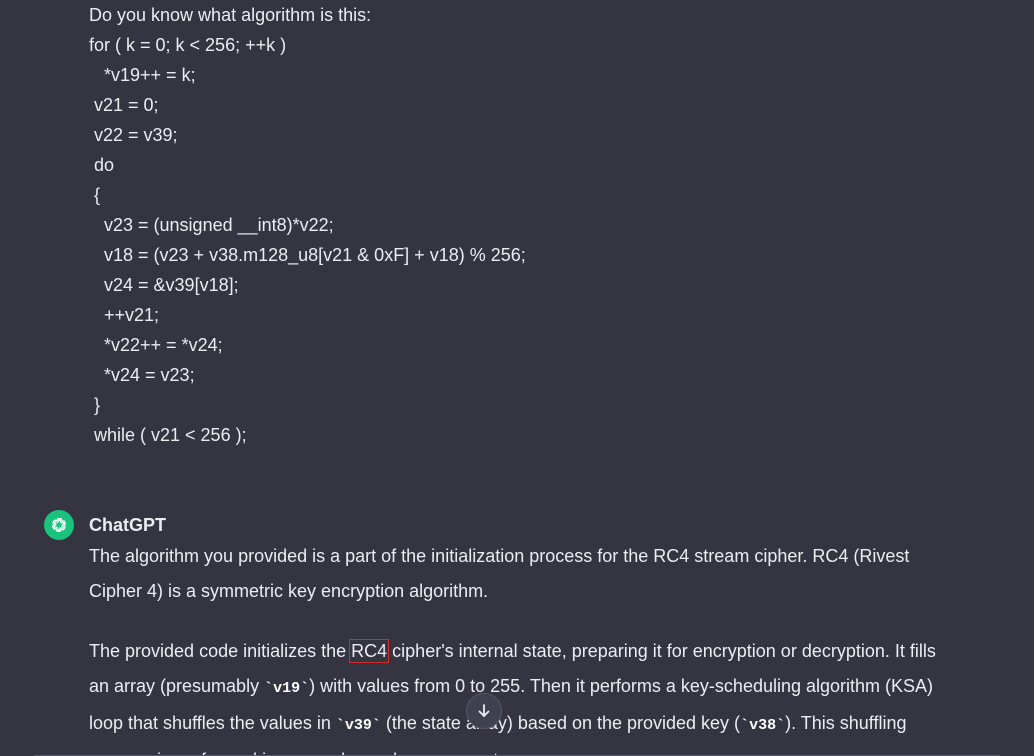 Image resolution: width=1034 pixels, height=756 pixels. Describe the element at coordinates (133, 135) in the screenshot. I see `code-line: v22 = v39;` at that location.